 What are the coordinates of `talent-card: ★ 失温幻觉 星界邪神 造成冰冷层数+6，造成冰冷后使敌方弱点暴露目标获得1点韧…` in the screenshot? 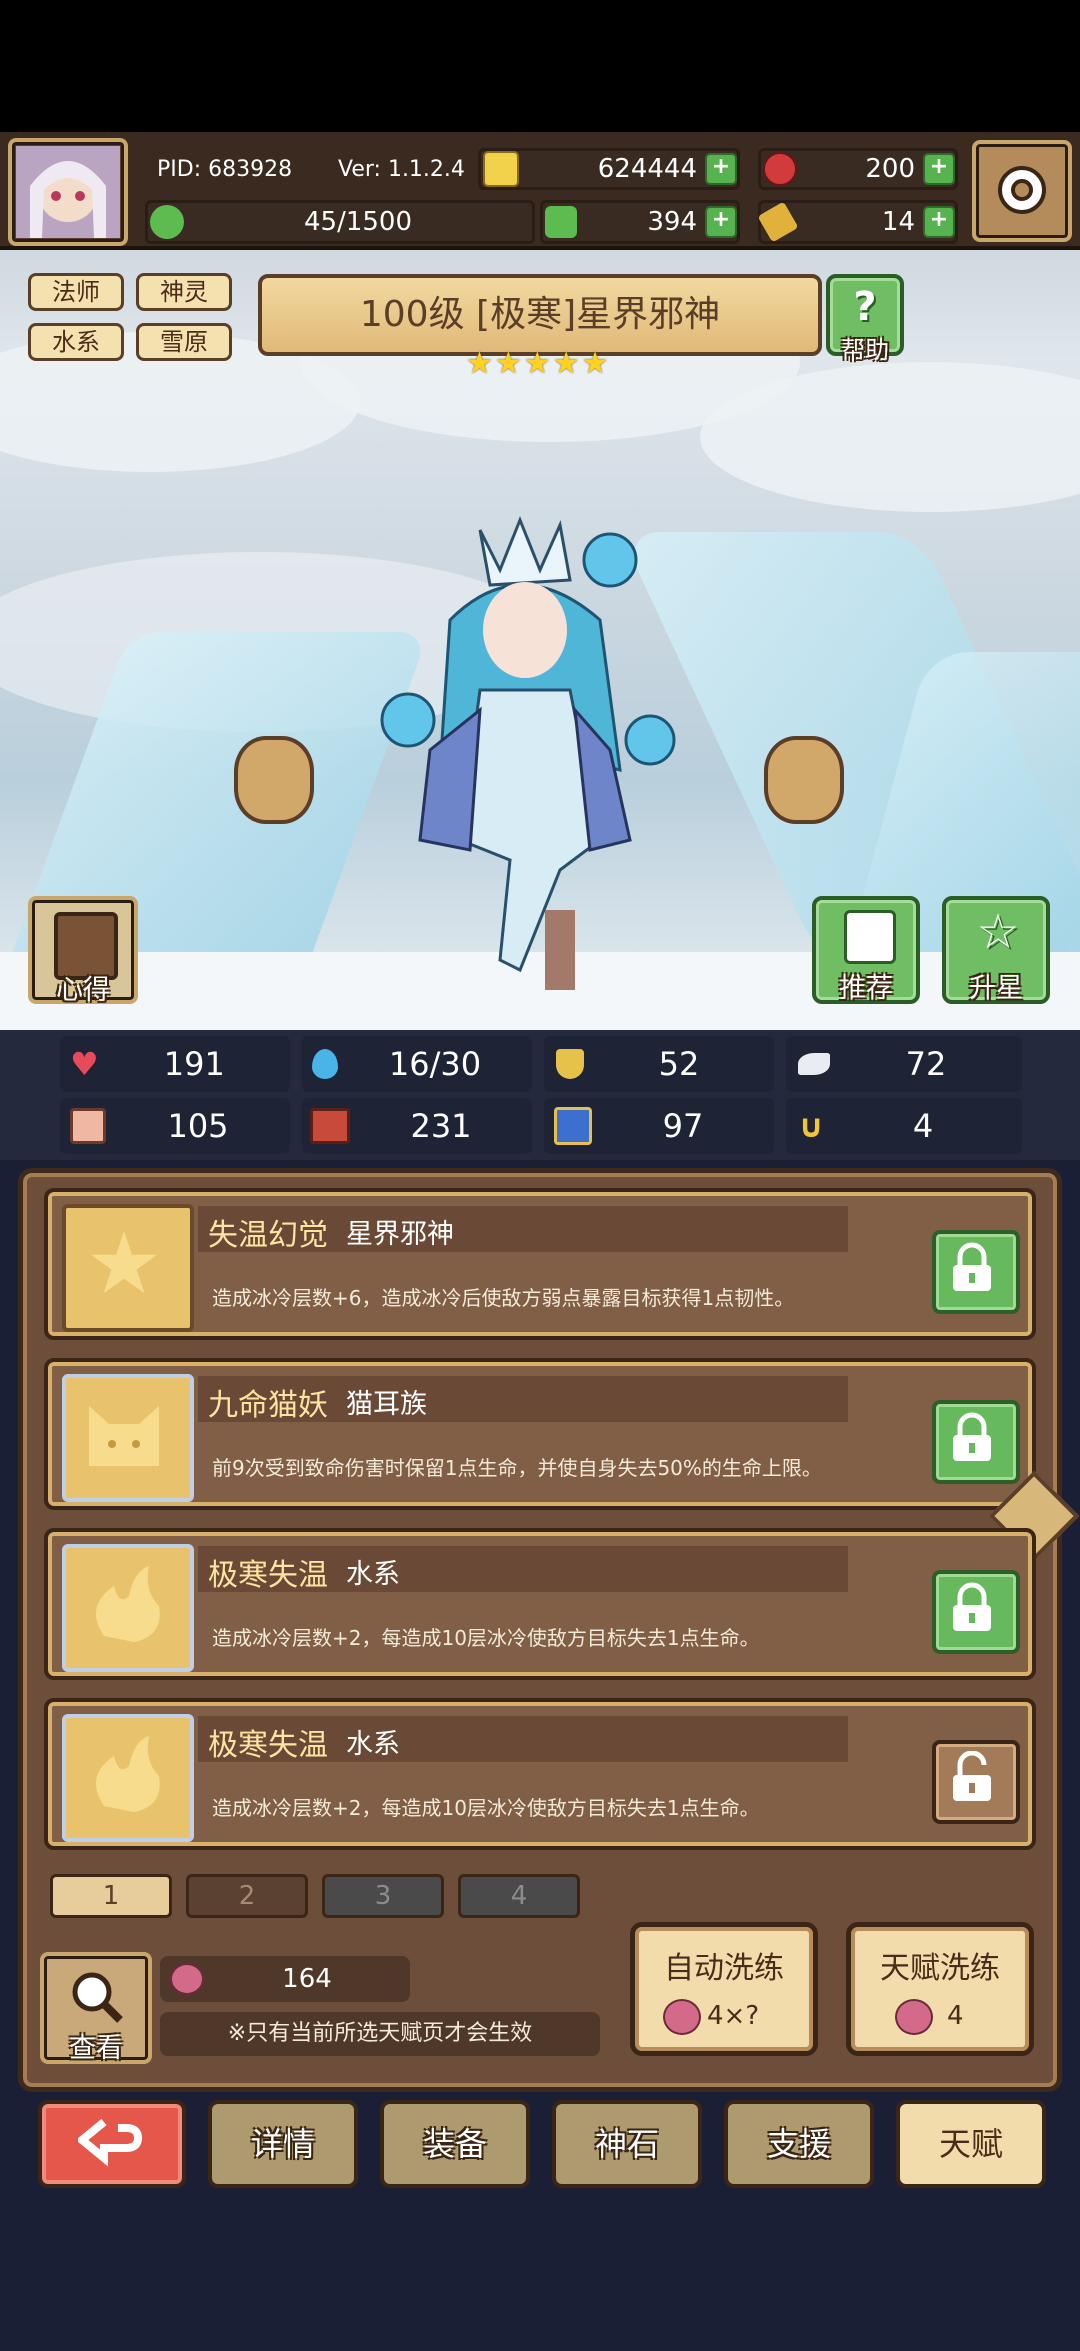 It's located at (540, 1264).